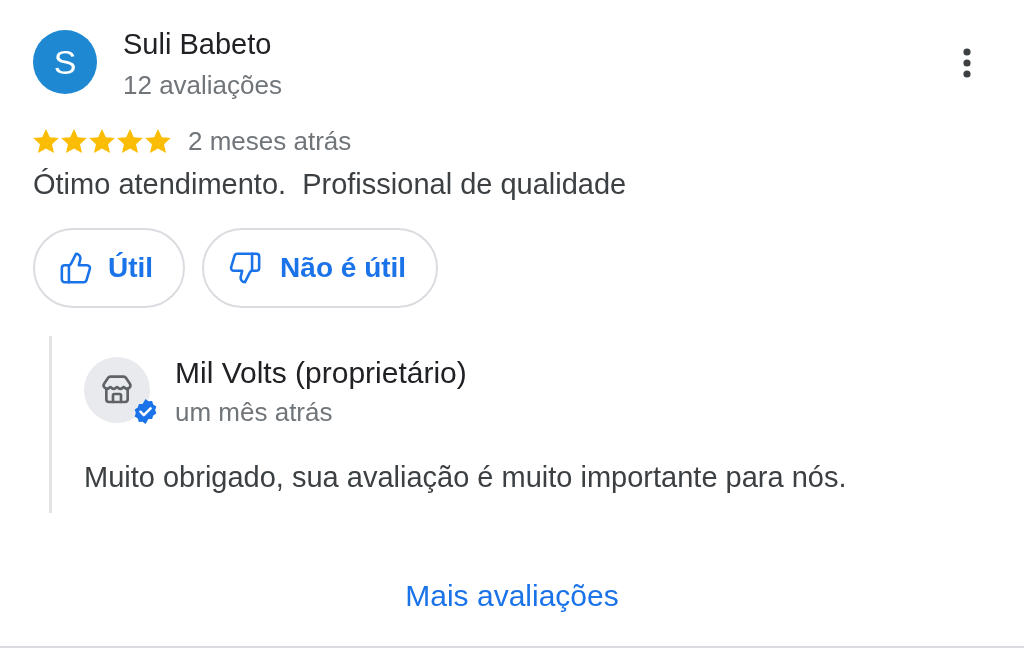 This screenshot has height=649, width=1024. What do you see at coordinates (320, 268) in the screenshot?
I see `not-helpful-button: Não é útil` at bounding box center [320, 268].